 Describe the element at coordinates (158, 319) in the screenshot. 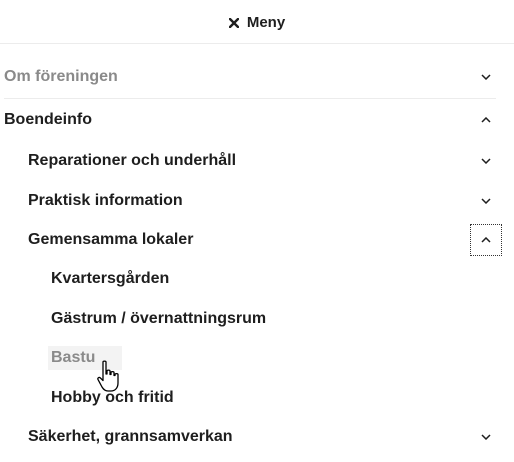

I see `nav-item-gastrum: Gästrum / övernattningsrum` at that location.